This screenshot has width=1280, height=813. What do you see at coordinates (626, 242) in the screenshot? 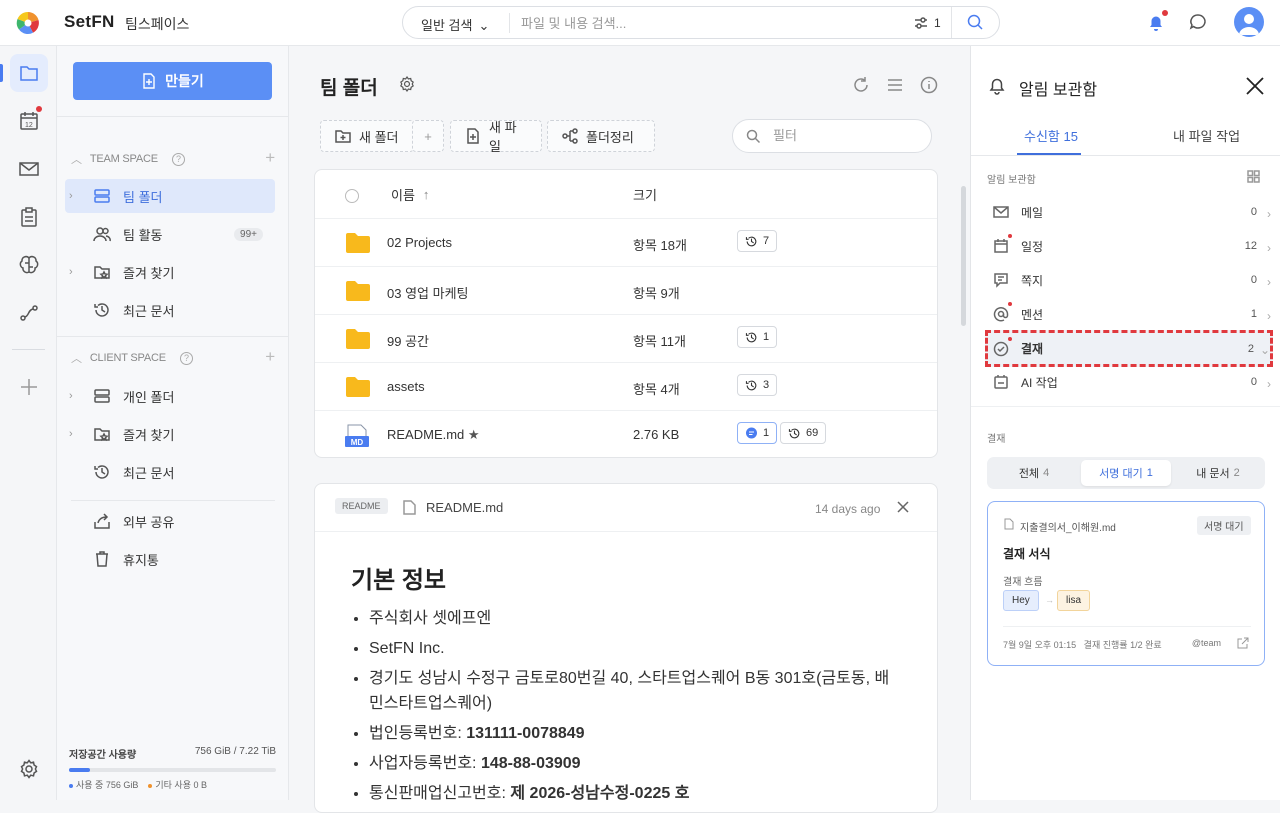
I see `table-row: 02 Projects 항목 18개 7` at bounding box center [626, 242].